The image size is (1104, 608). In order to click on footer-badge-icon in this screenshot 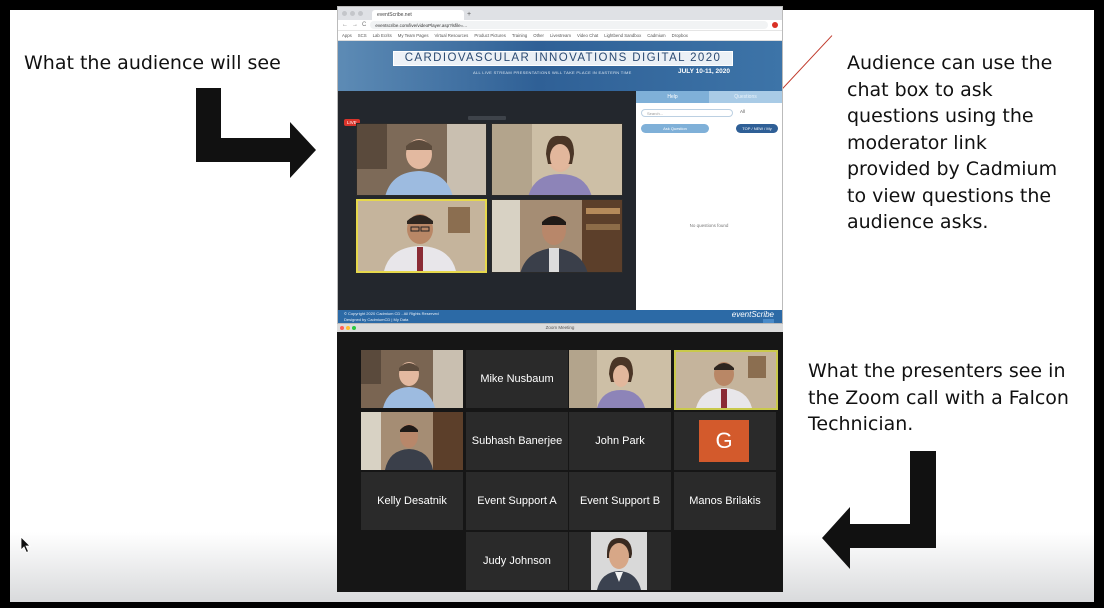, I will do `click(768, 321)`.